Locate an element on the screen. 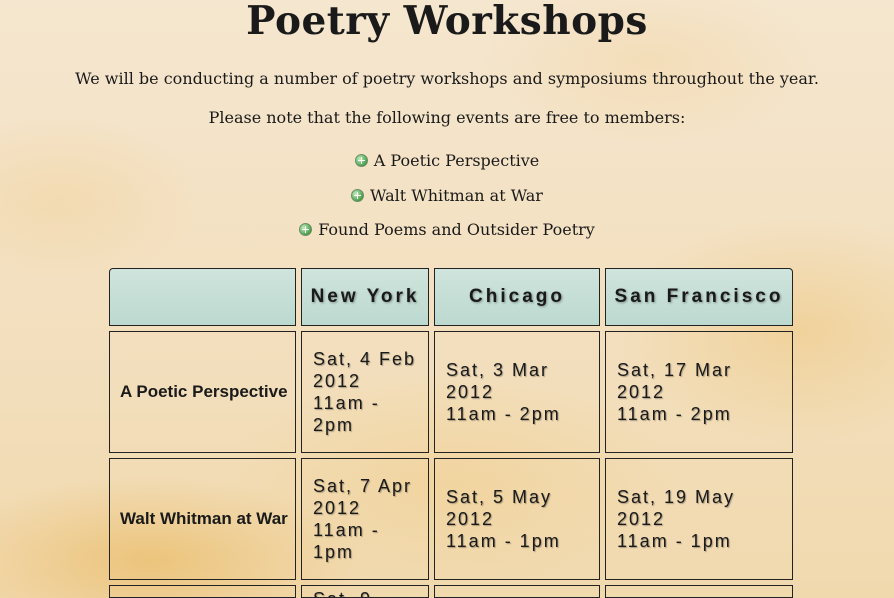 This screenshot has height=598, width=894. table-corner-header is located at coordinates (202, 297).